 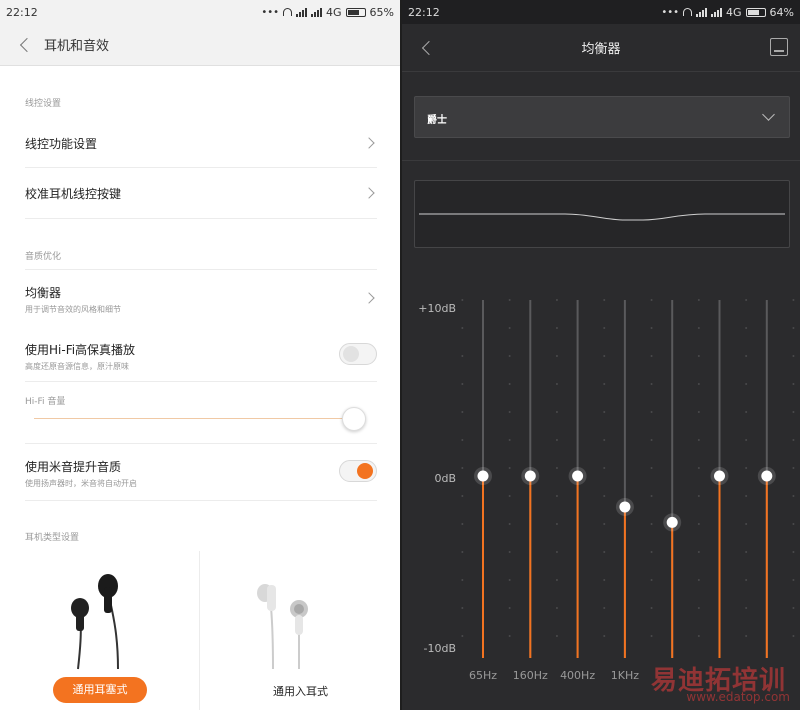 What do you see at coordinates (483, 675) in the screenshot?
I see `freq-label: 65Hz` at bounding box center [483, 675].